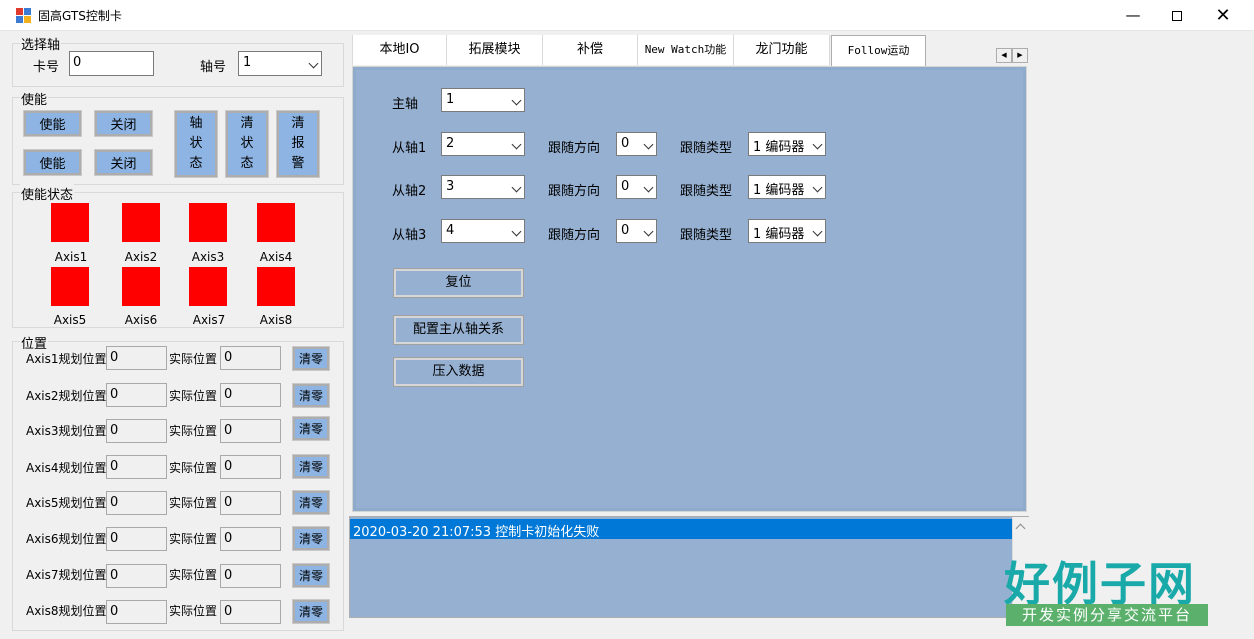 This screenshot has height=639, width=1254. Describe the element at coordinates (590, 50) in the screenshot. I see `tab-compensation: 补偿` at that location.